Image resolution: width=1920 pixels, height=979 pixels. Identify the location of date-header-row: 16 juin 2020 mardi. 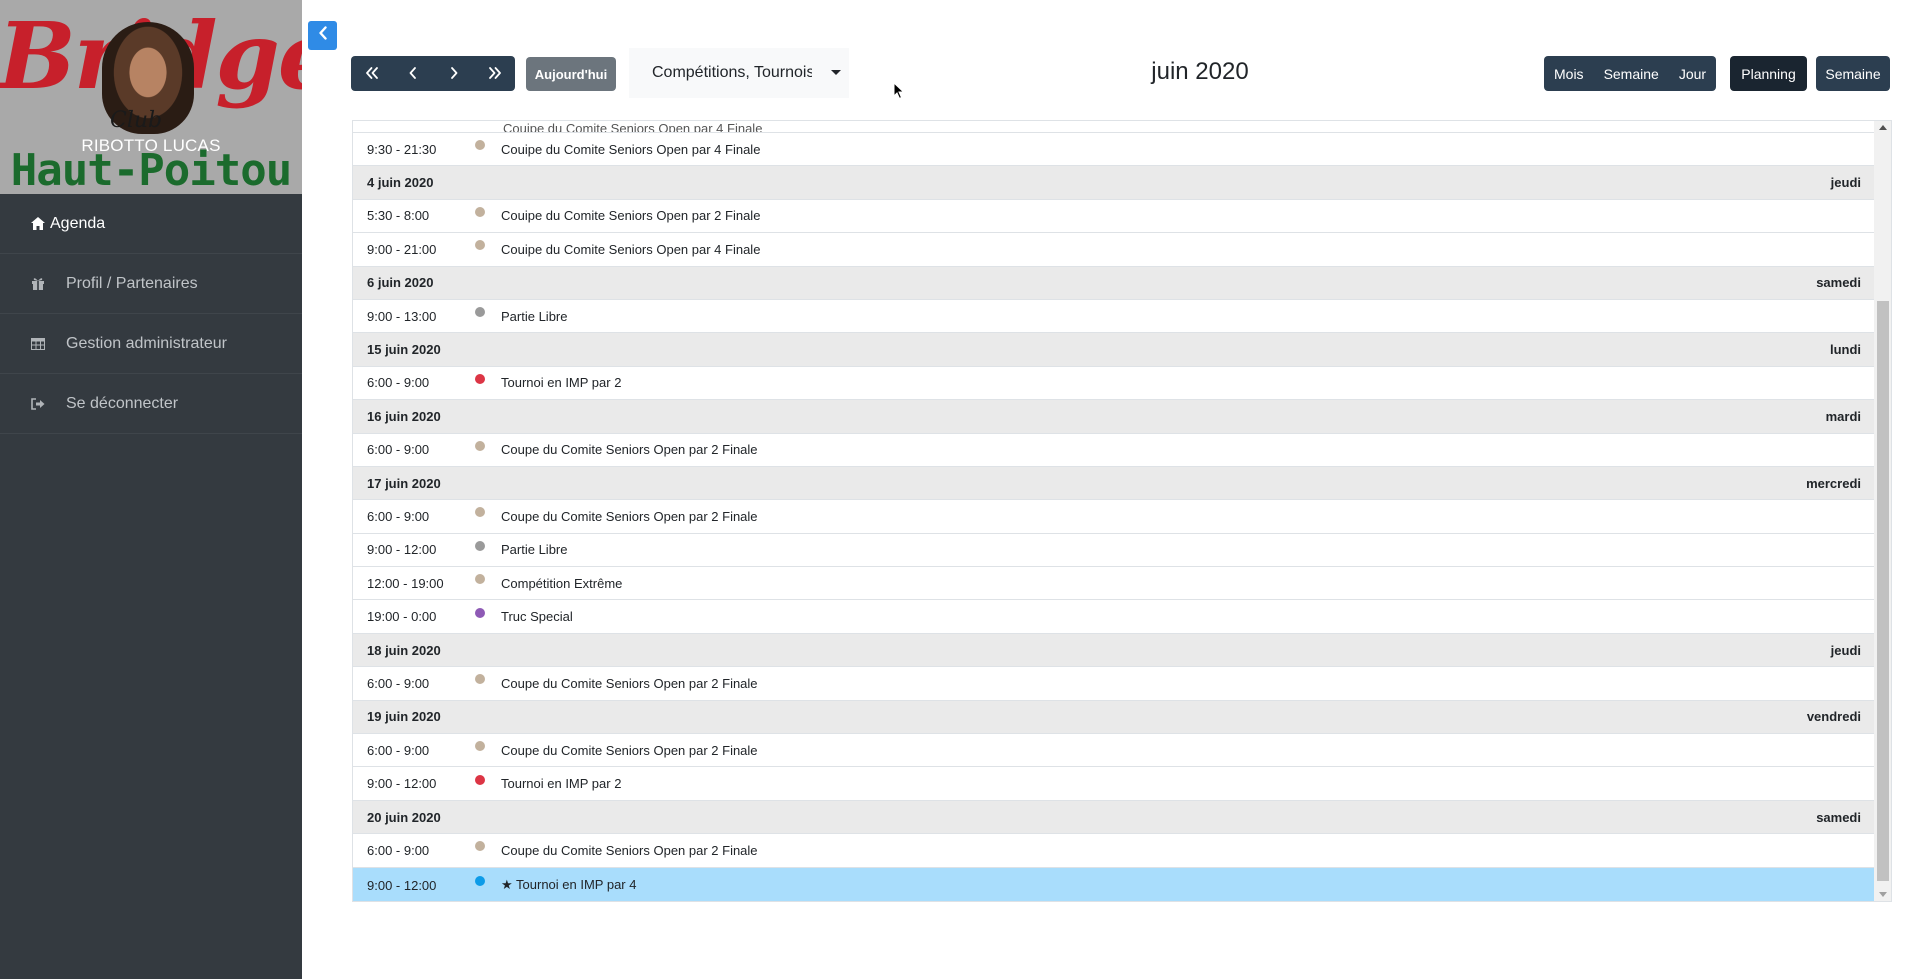
(1114, 417).